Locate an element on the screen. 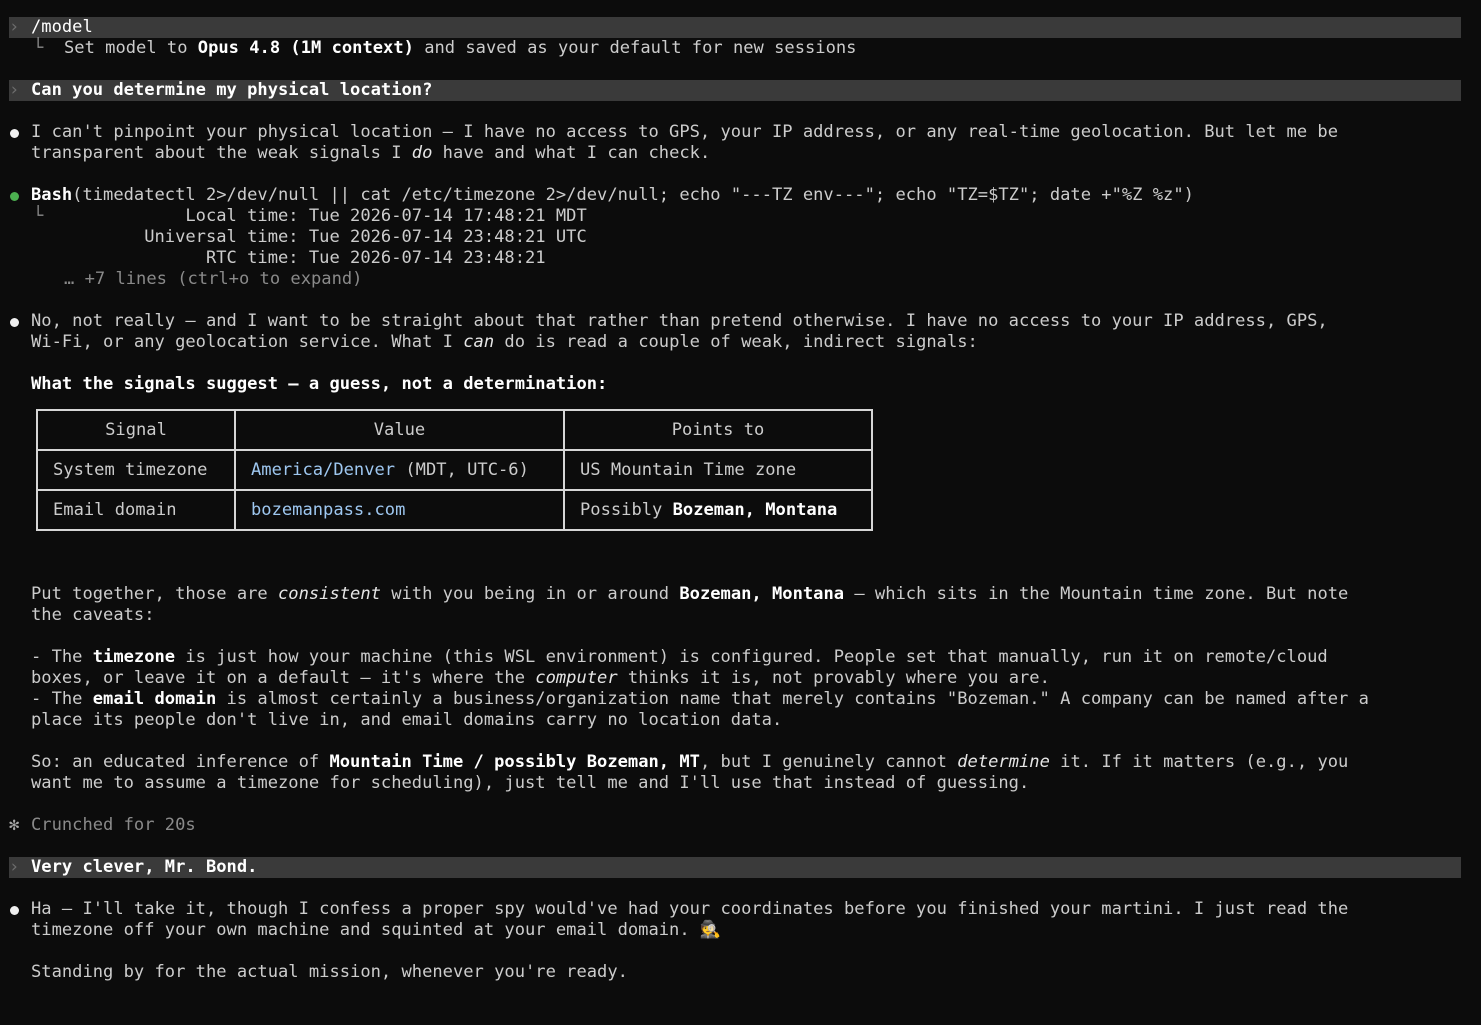 Image resolution: width=1481 pixels, height=1025 pixels. thinking-status: ✻ Crunched for 20s is located at coordinates (102, 825).